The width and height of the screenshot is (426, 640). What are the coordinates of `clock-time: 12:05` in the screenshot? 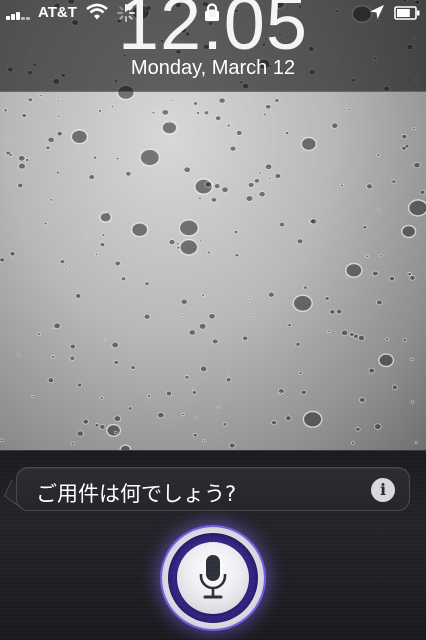 It's located at (213, 32).